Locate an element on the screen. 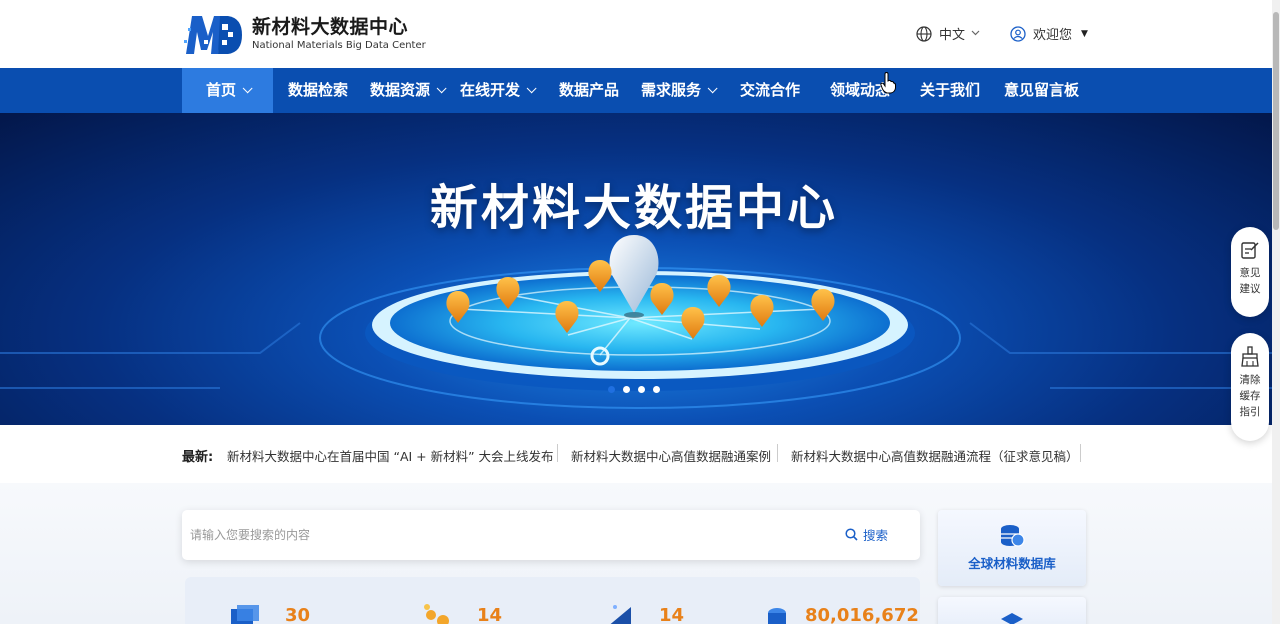  search-box: 搜索 is located at coordinates (551, 535).